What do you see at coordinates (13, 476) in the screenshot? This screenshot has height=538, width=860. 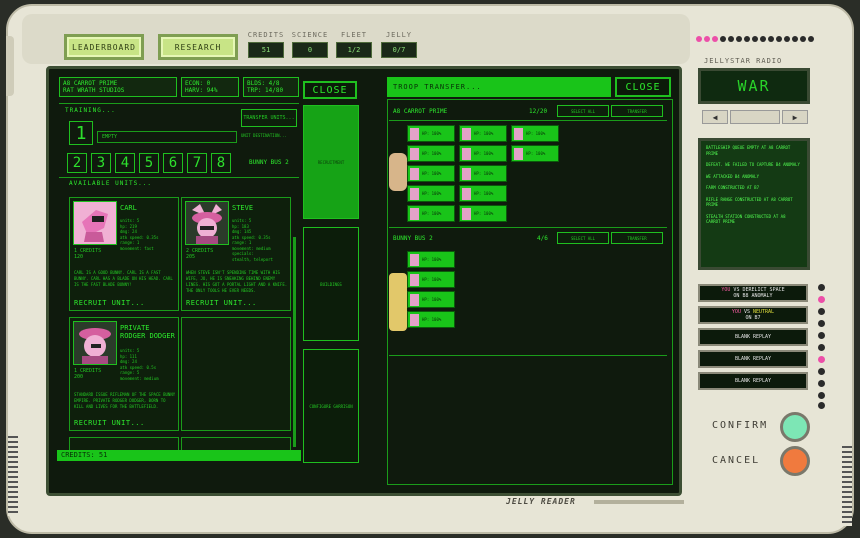 I see `left-vent` at bounding box center [13, 476].